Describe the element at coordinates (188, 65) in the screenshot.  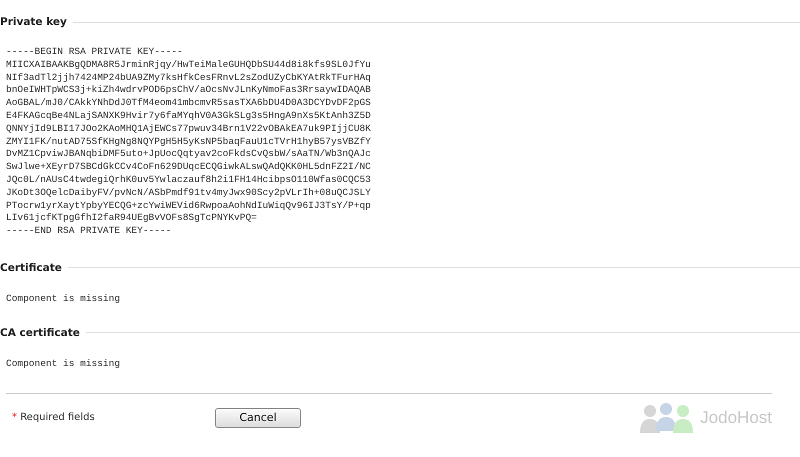
I see `key-line: MIICXAIBAAKBgQDMA8R5JrminRjqy/HwTeiMaleGUHQDbSU44d8i8kfs9SL0JfYu` at that location.